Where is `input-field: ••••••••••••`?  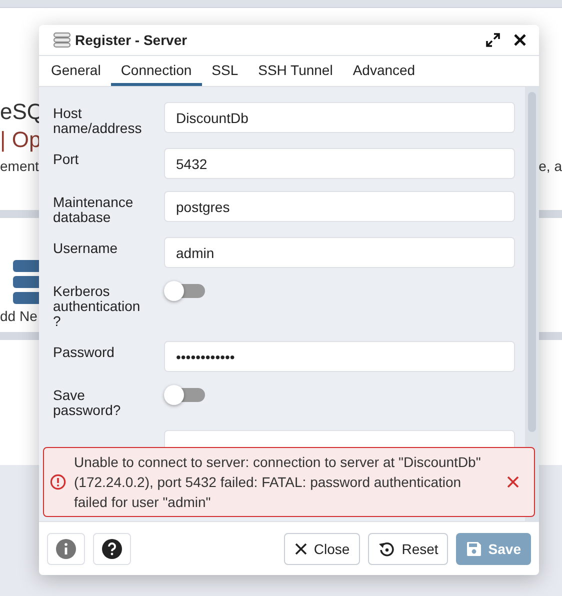
input-field: •••••••••••• is located at coordinates (339, 356).